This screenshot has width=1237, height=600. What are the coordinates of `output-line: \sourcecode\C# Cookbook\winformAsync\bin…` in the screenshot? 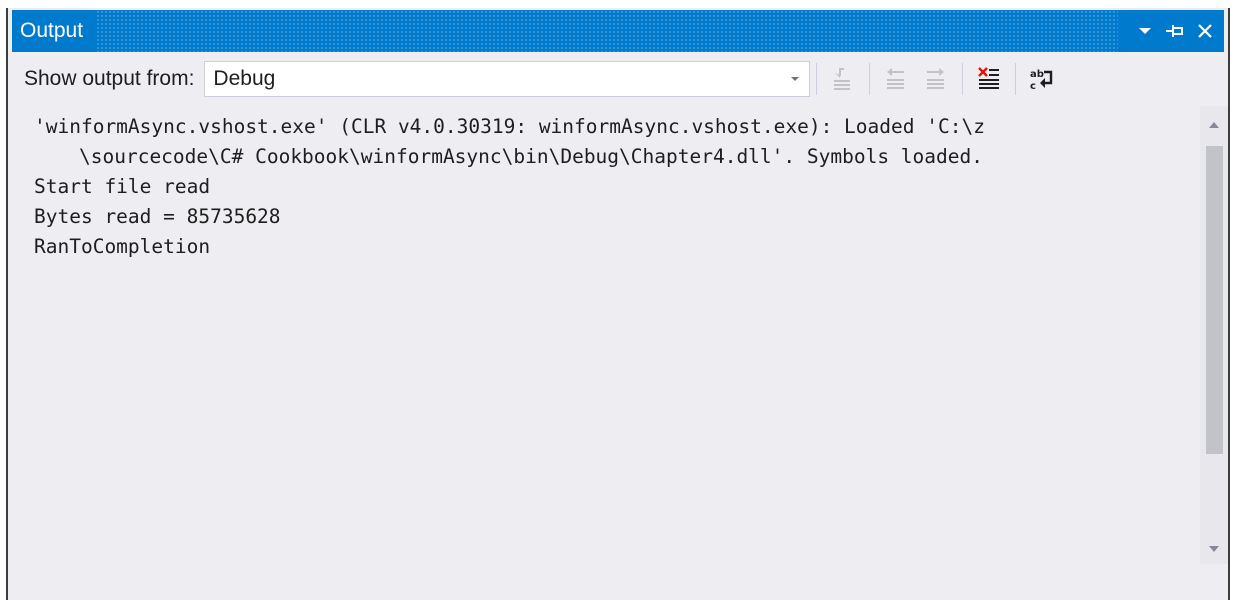 It's located at (531, 156).